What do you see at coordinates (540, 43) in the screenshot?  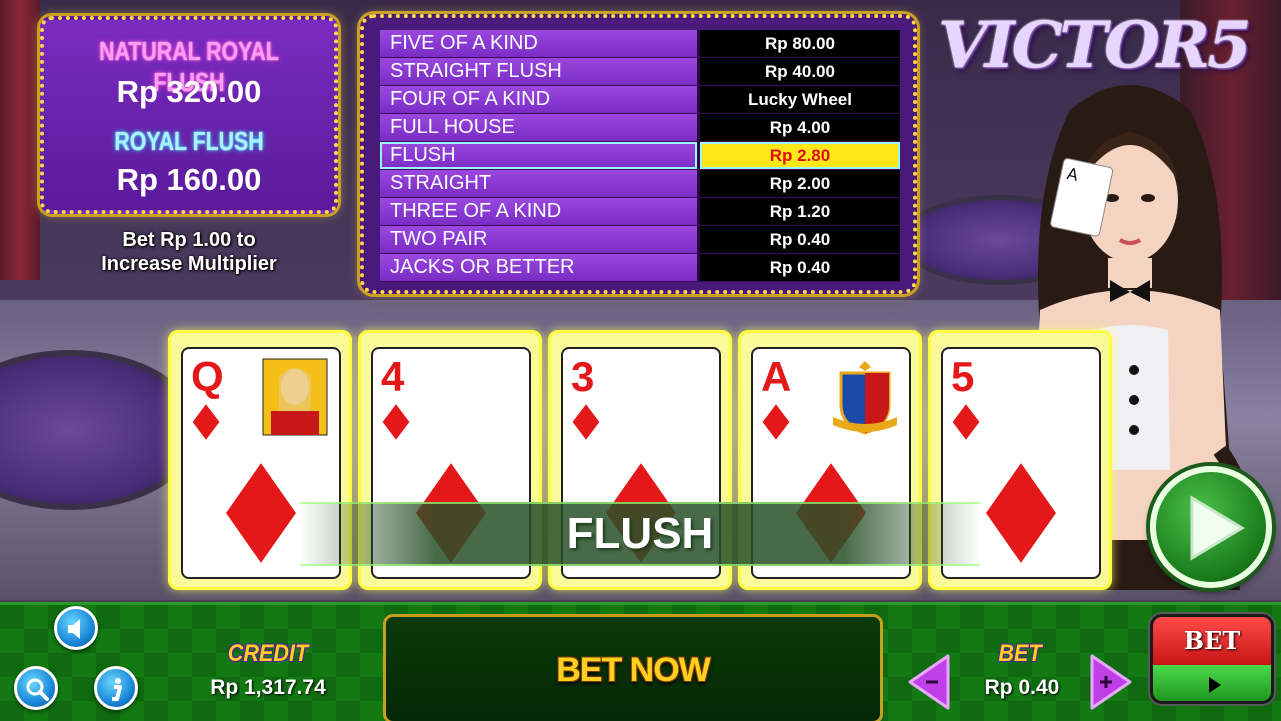 I see `paytable-hand: FIVE OF A KIND` at bounding box center [540, 43].